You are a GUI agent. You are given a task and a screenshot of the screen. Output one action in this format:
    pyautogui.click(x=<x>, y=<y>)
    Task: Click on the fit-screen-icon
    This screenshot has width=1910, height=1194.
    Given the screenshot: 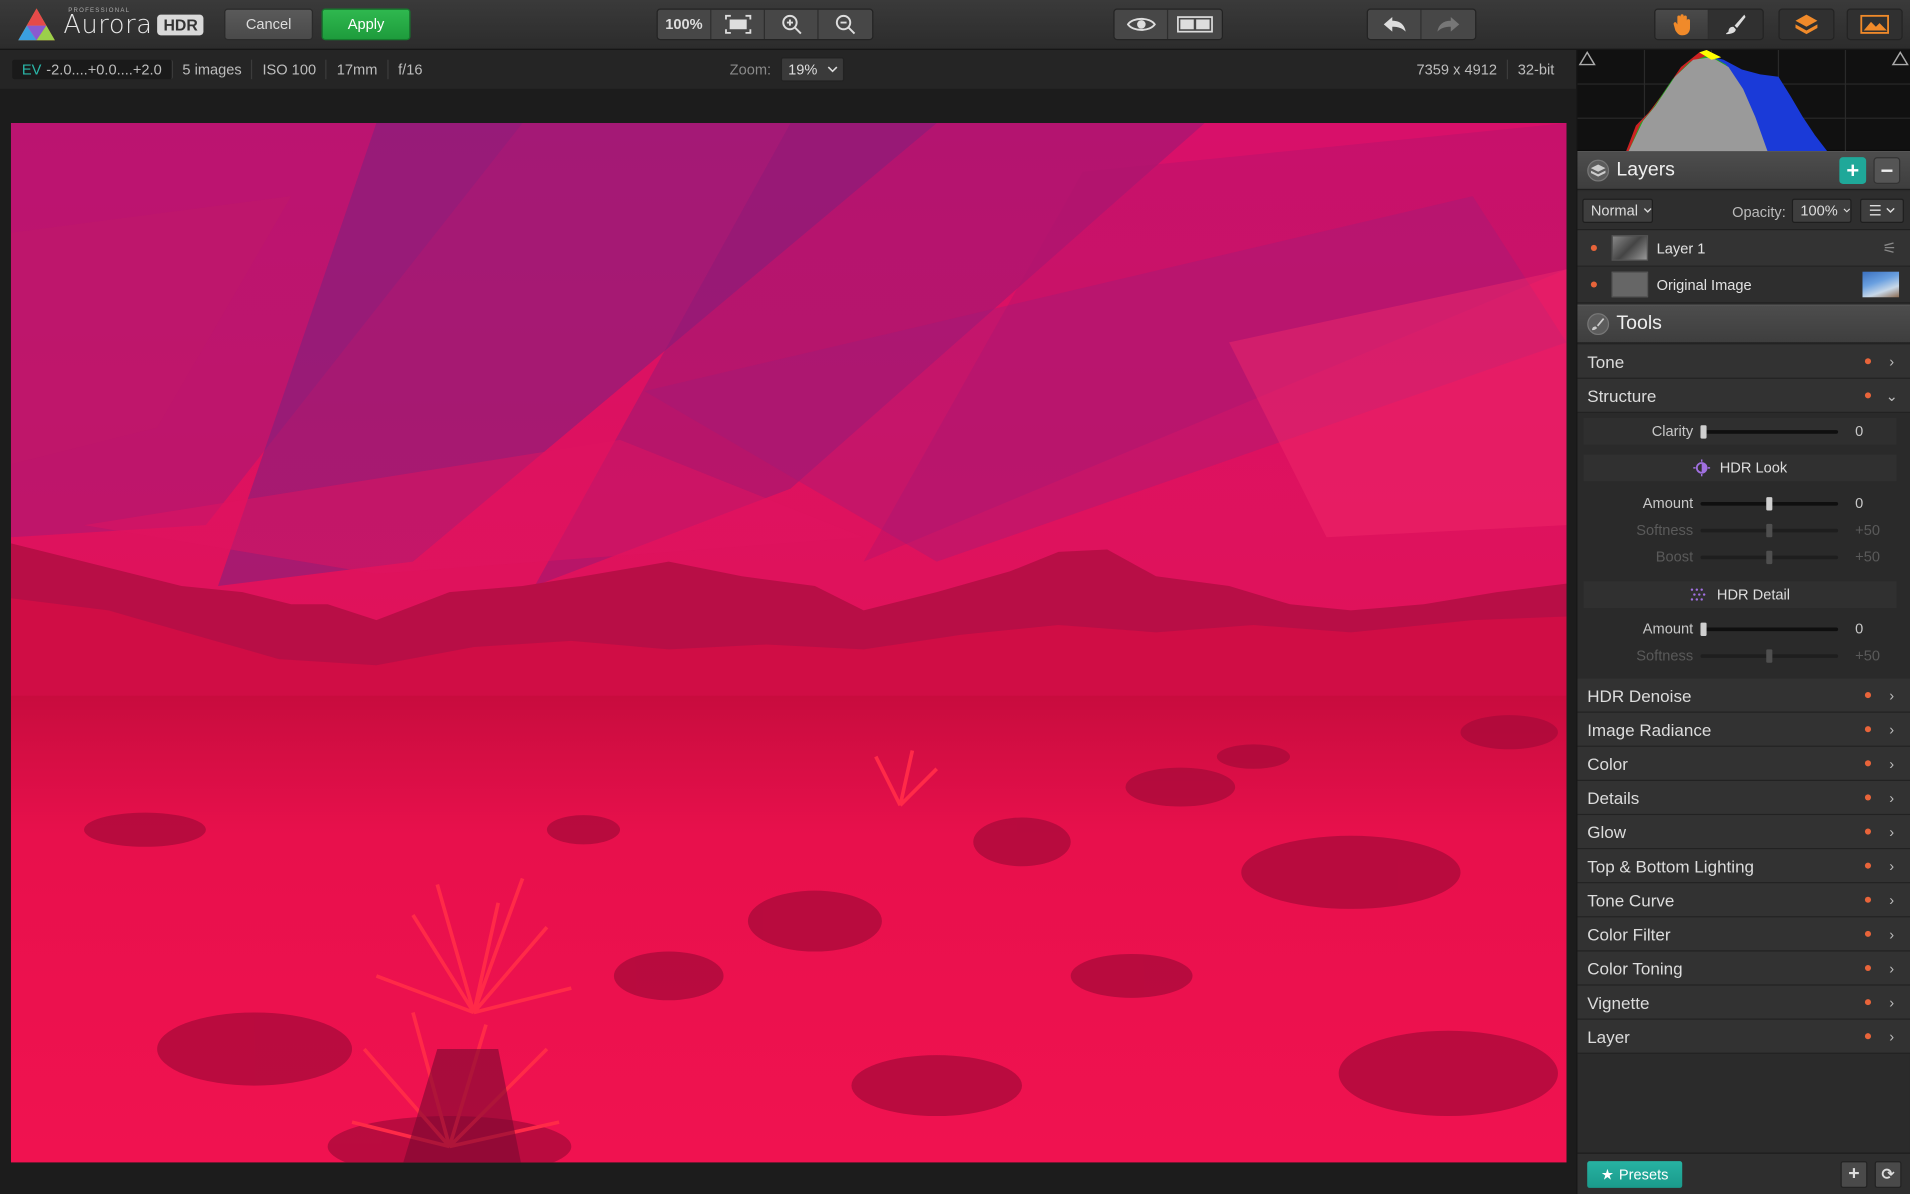 What is the action you would take?
    pyautogui.click(x=737, y=24)
    